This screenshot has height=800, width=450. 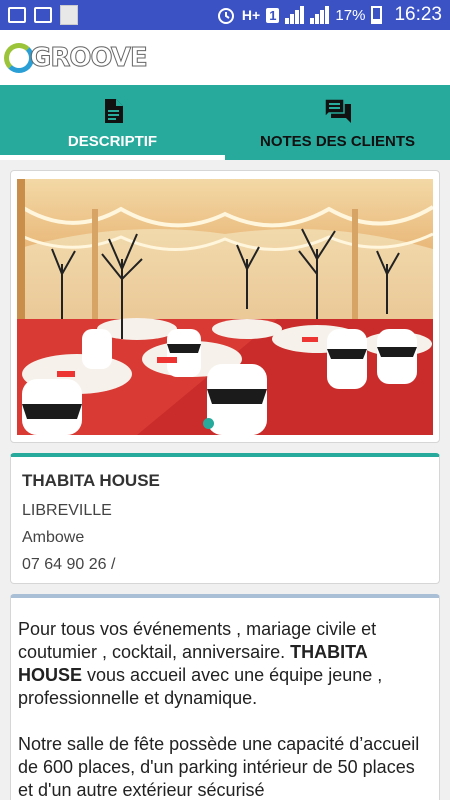 What do you see at coordinates (43, 15) in the screenshot?
I see `mail-icon` at bounding box center [43, 15].